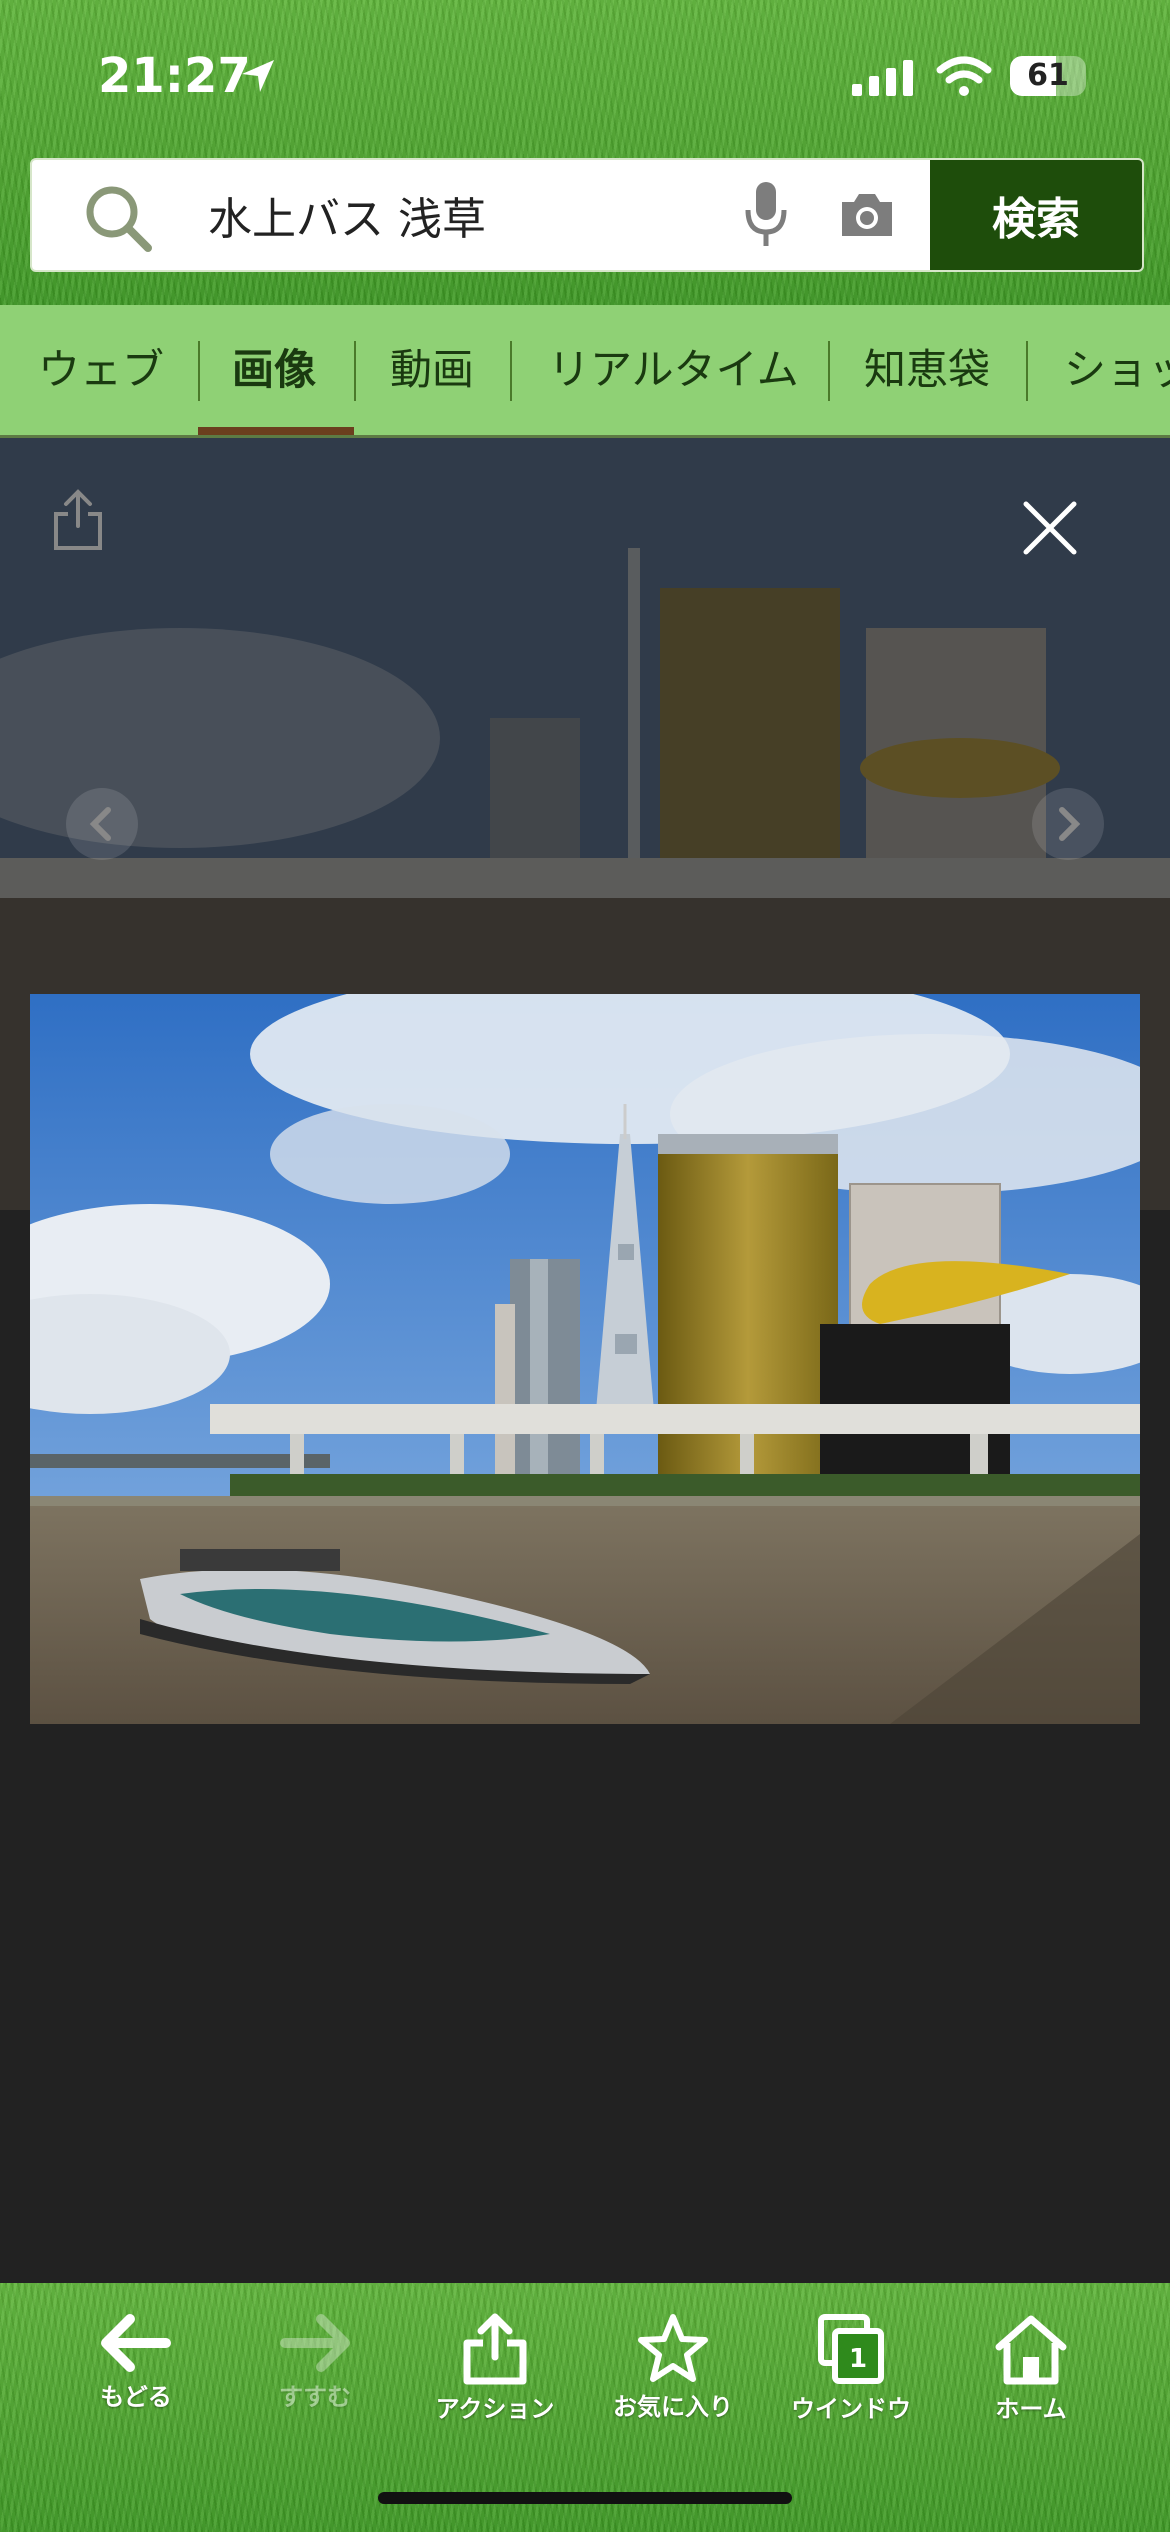 Image resolution: width=1170 pixels, height=2532 pixels. Describe the element at coordinates (1050, 528) in the screenshot. I see `close-icon` at that location.